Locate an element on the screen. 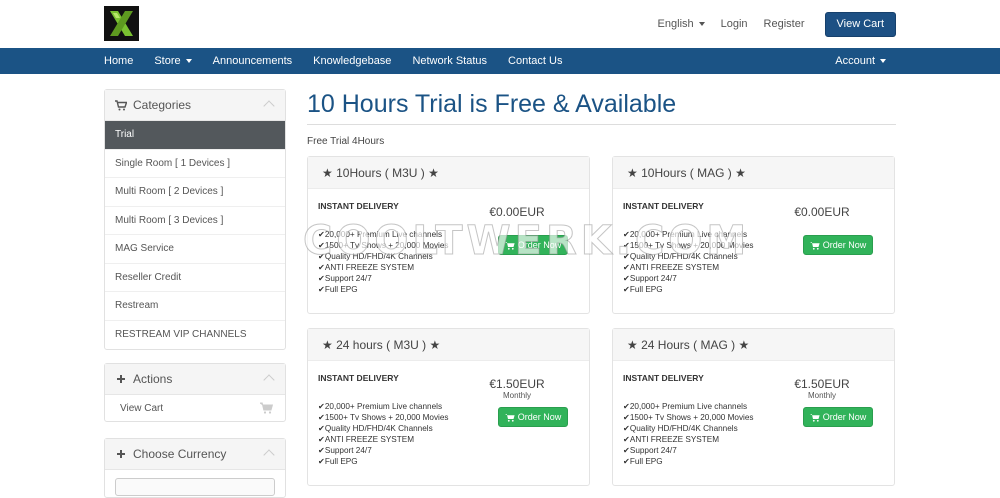 The image size is (1000, 498). category-multi-room-3: Multi Room [ 3 Devices ] is located at coordinates (195, 221).